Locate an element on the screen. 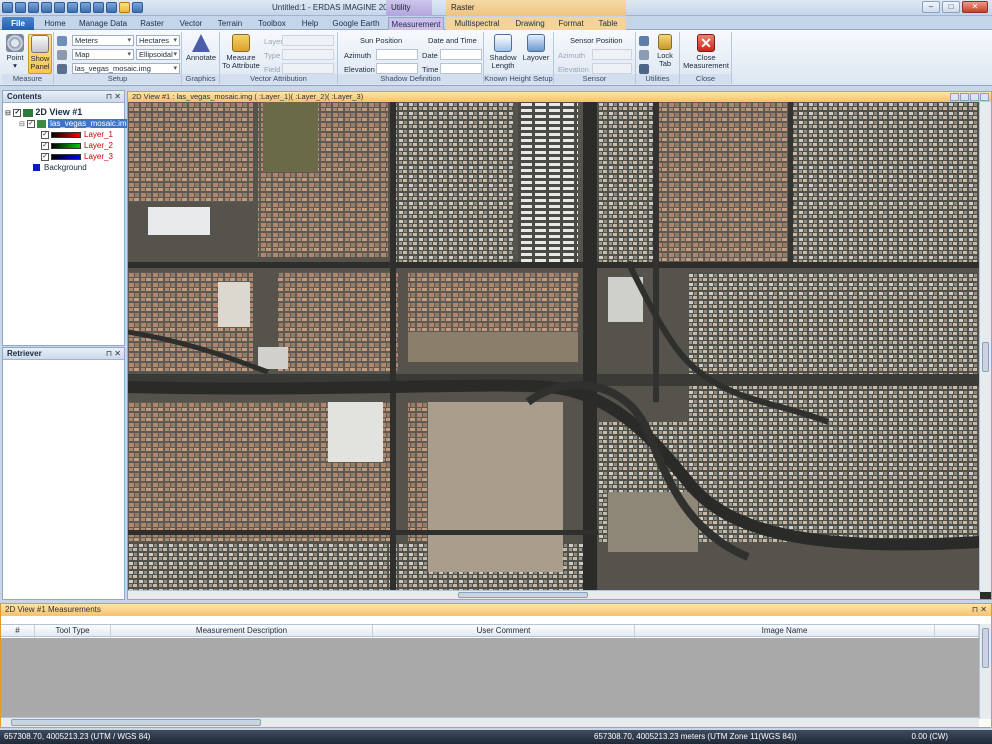  tab-home: Home is located at coordinates (55, 23).